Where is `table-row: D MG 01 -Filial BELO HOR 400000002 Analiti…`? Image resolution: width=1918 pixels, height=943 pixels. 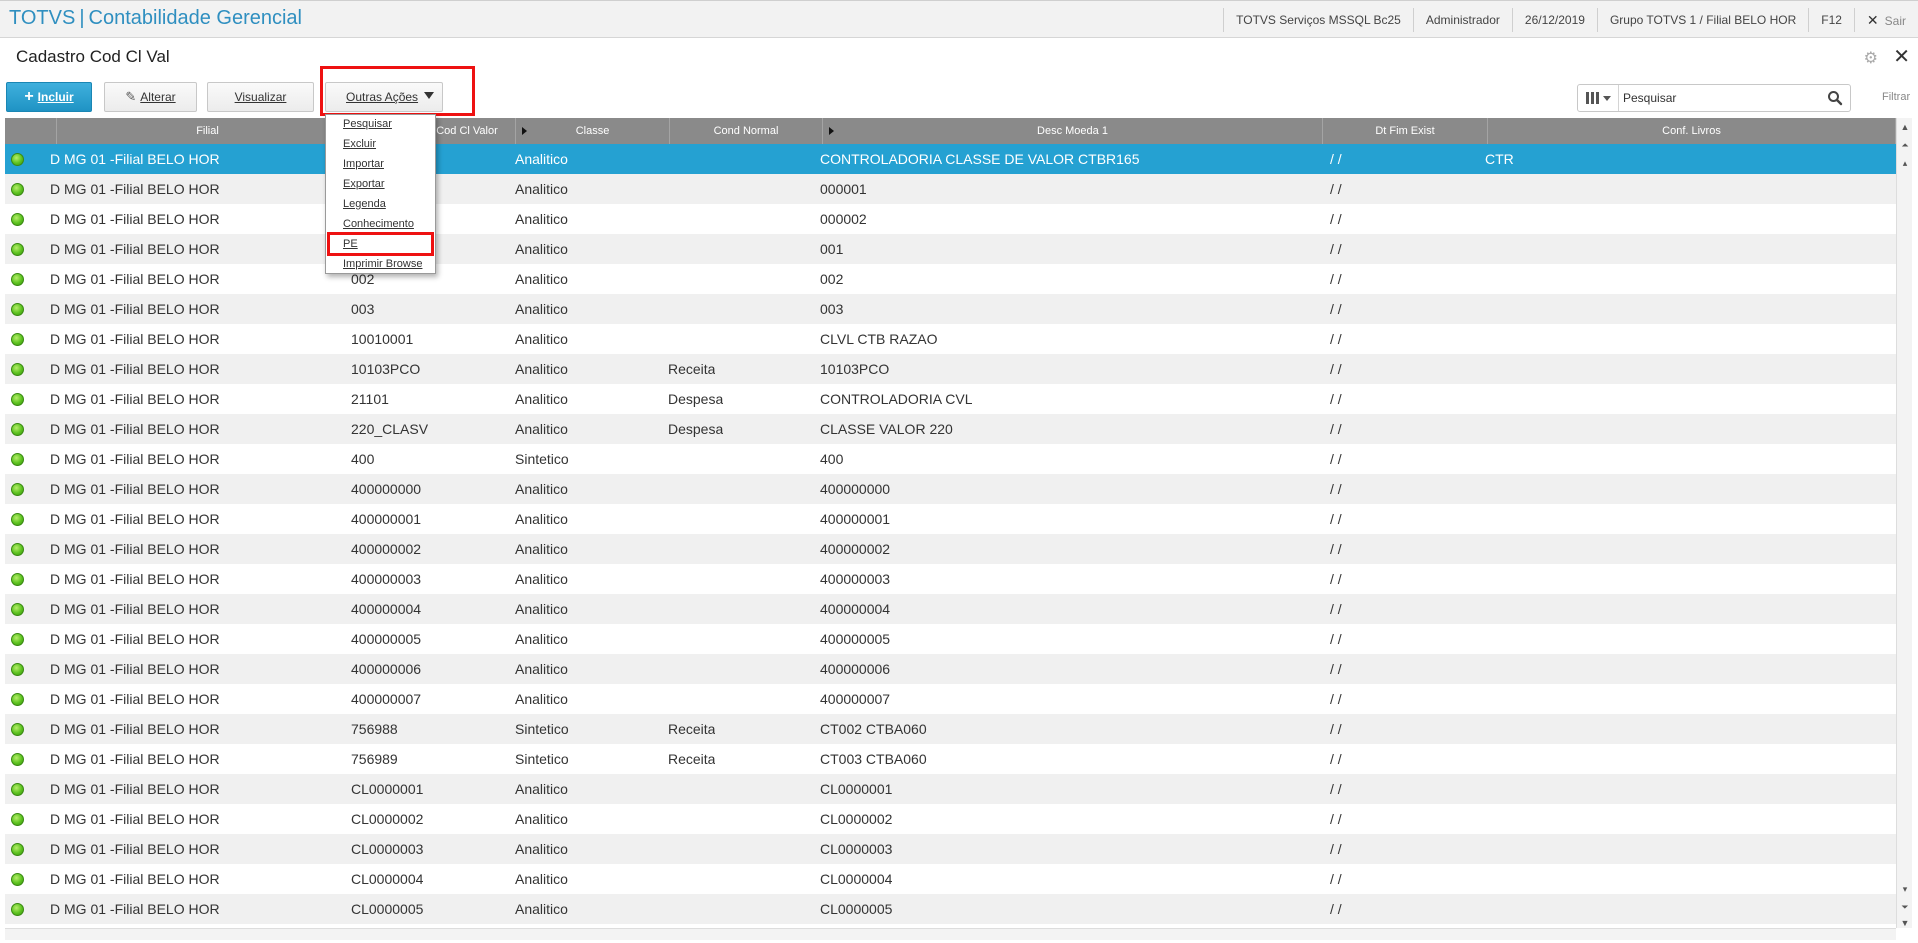
table-row: D MG 01 -Filial BELO HOR 400000002 Analiti… is located at coordinates (950, 549).